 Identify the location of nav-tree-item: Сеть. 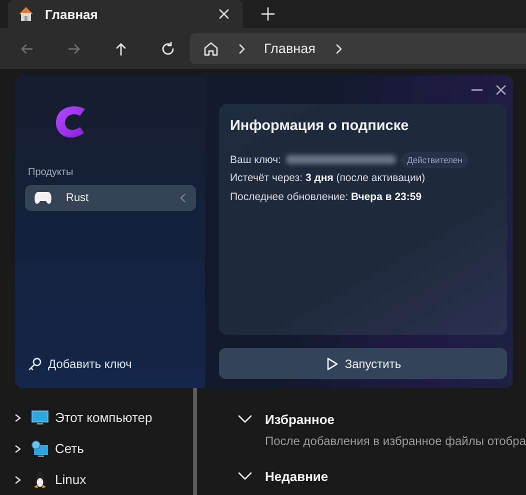
(97, 448).